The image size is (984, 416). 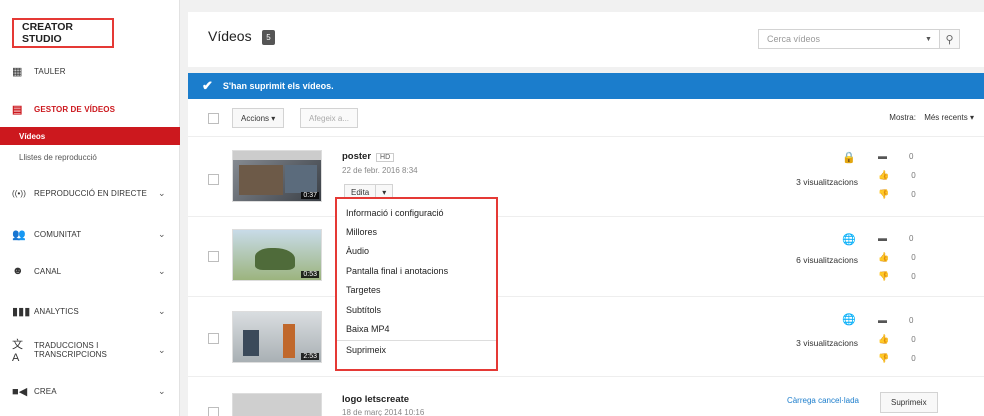 I want to click on sidebar-item-community: 👥 COMUNITAT ⌄, so click(x=90, y=234).